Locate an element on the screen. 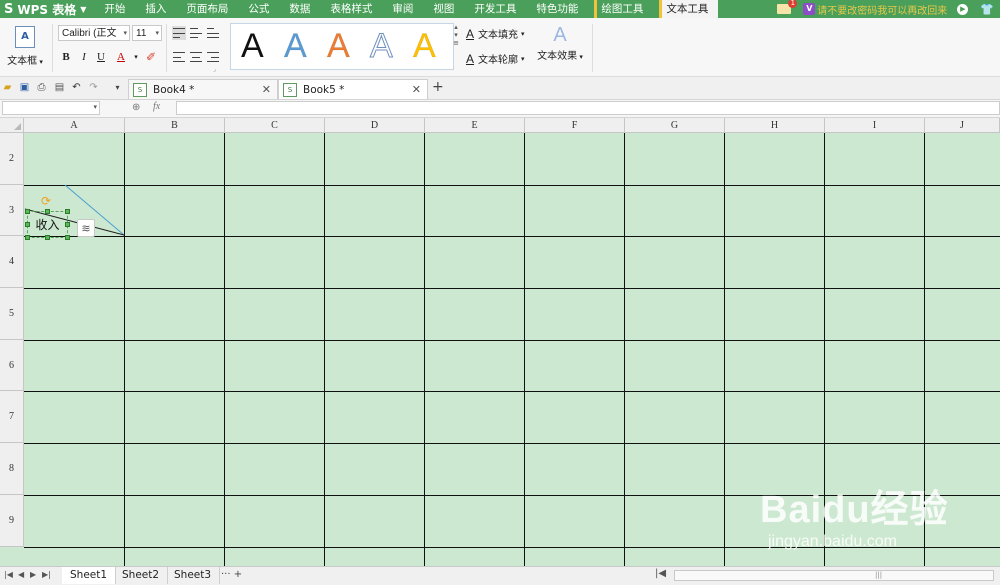  rotate-handle-icon: ⟳ is located at coordinates (46, 201).